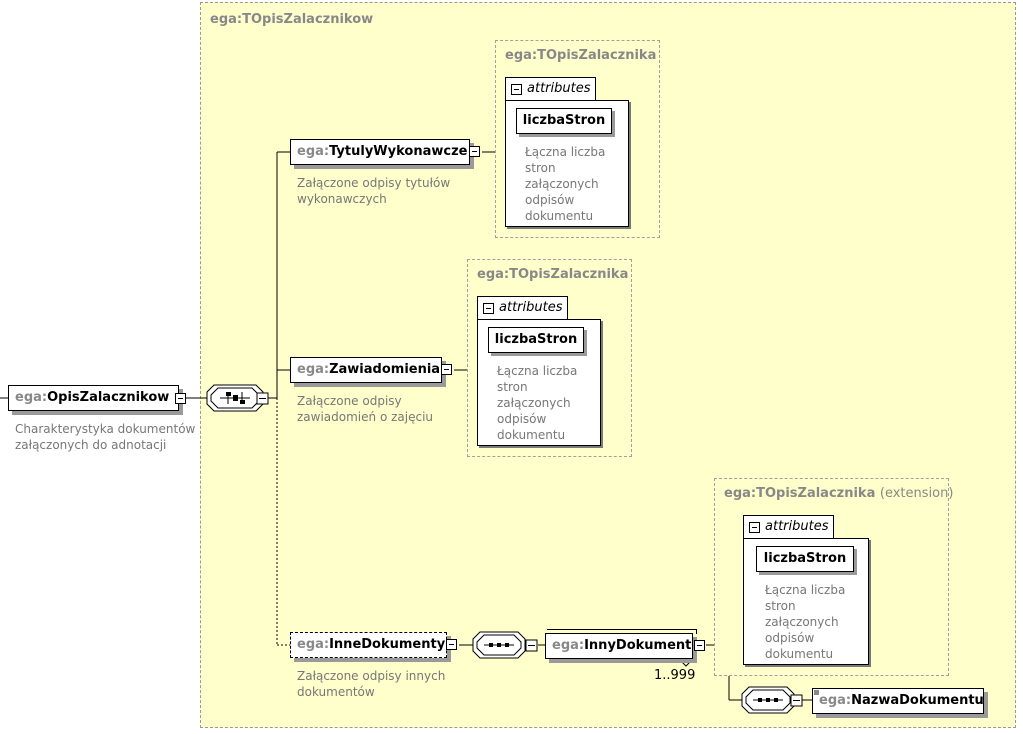 The image size is (1023, 734). I want to click on annotation-zawiadomienia: Załączone odpisy zawiadomień o zajęciu, so click(365, 409).